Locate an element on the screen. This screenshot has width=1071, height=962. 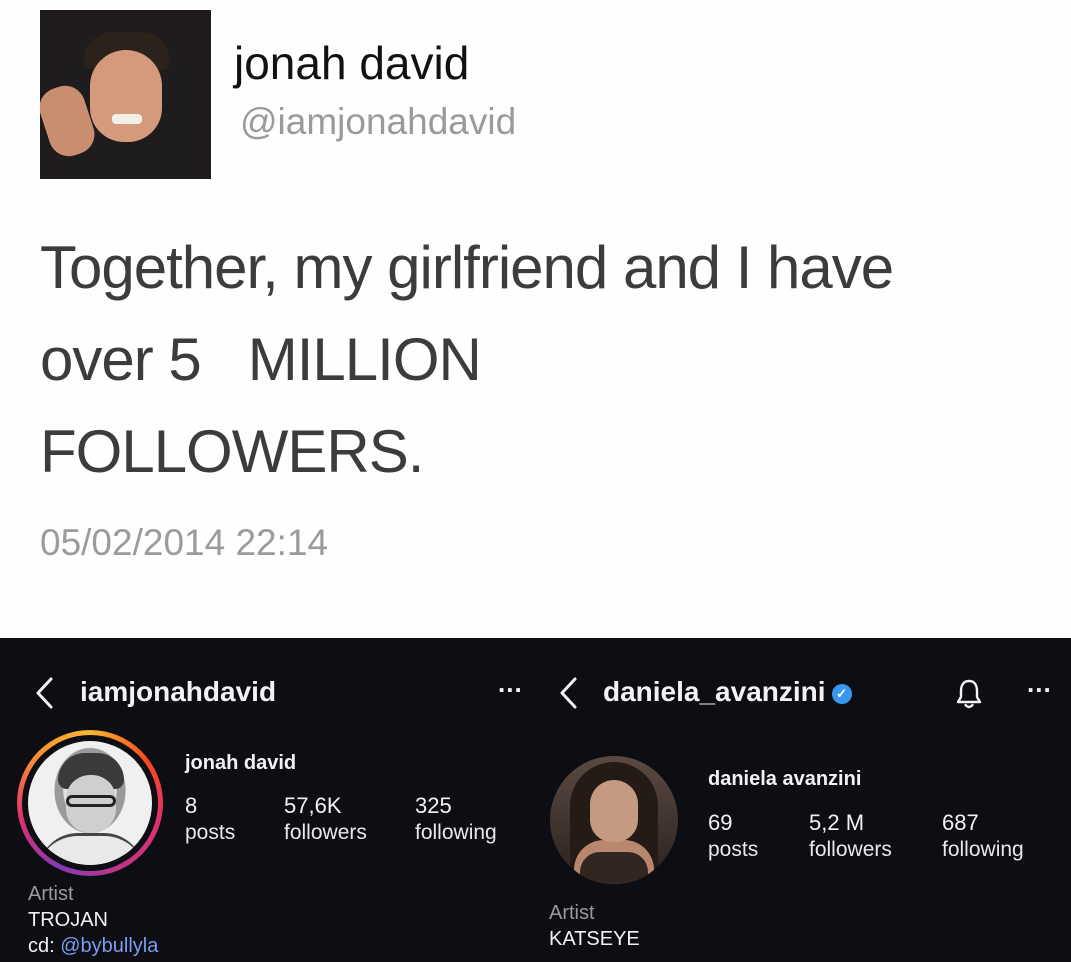
stat-posts: 69 posts is located at coordinates (733, 836).